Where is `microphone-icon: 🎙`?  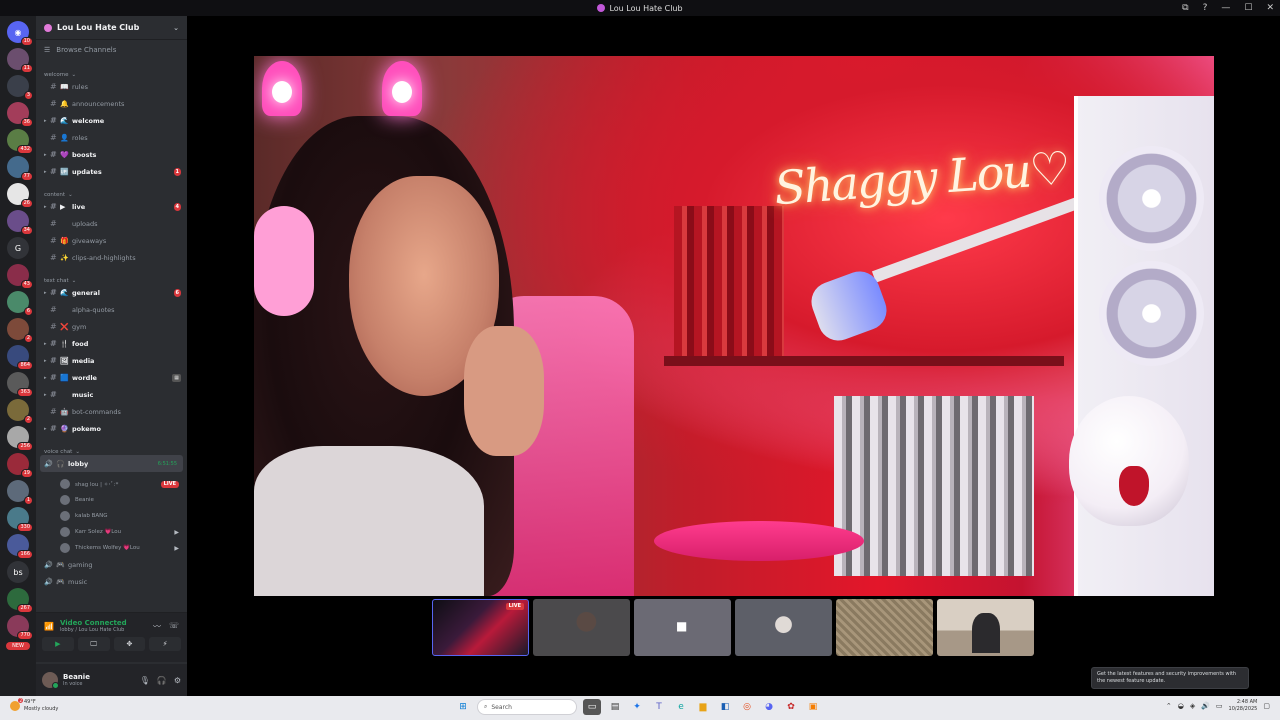
microphone-icon: 🎙 is located at coordinates (145, 680).